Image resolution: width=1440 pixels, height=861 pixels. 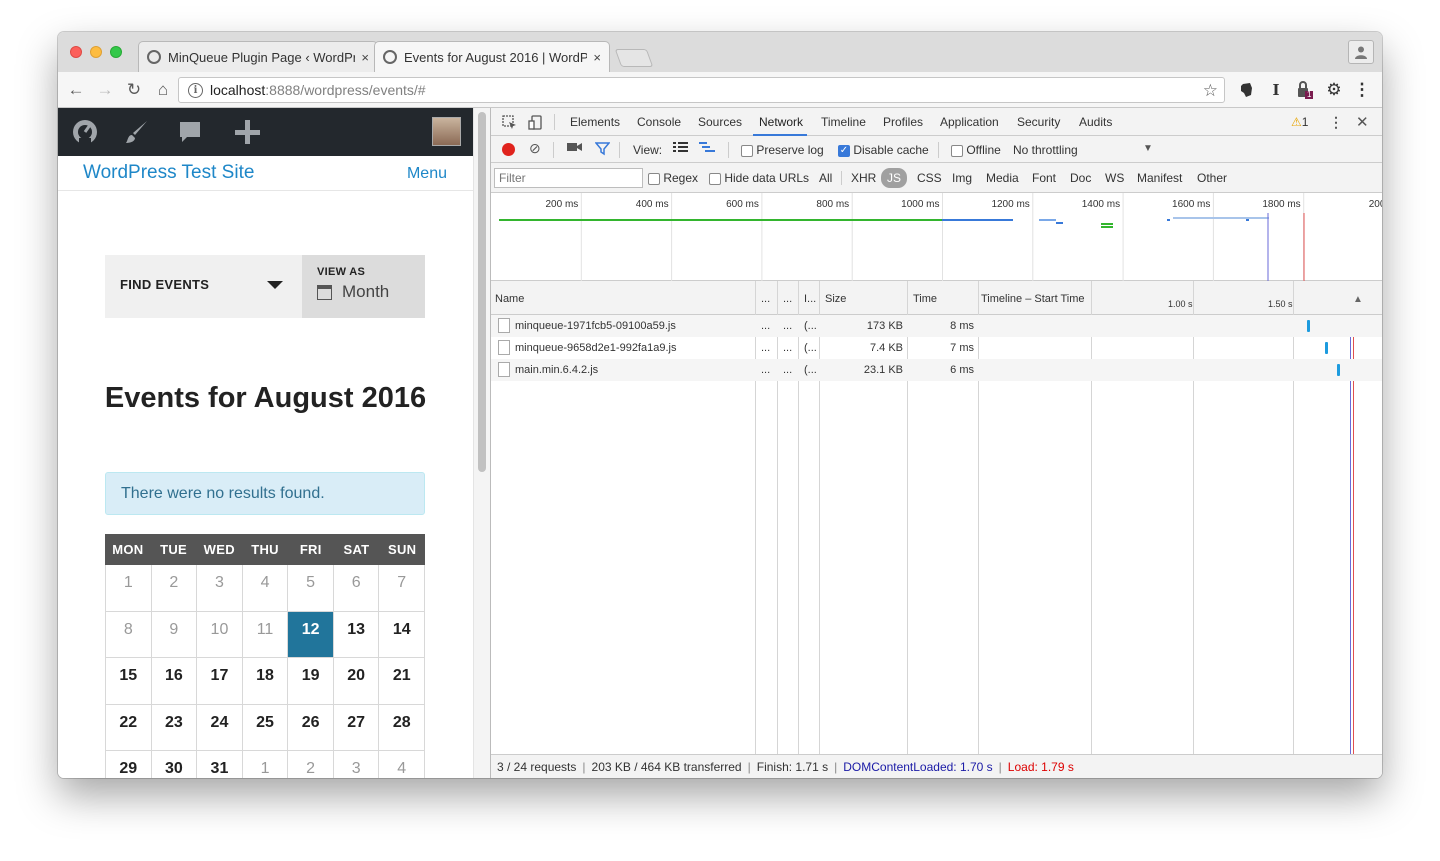 I want to click on find-events-toggle: FIND EVENTS, so click(x=164, y=284).